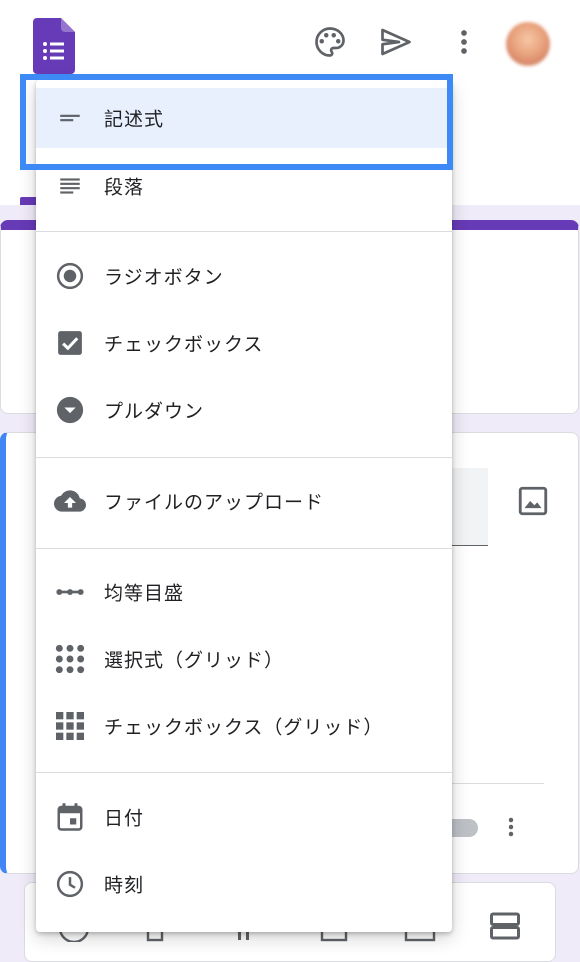 This screenshot has width=580, height=962. I want to click on send-icon, so click(396, 42).